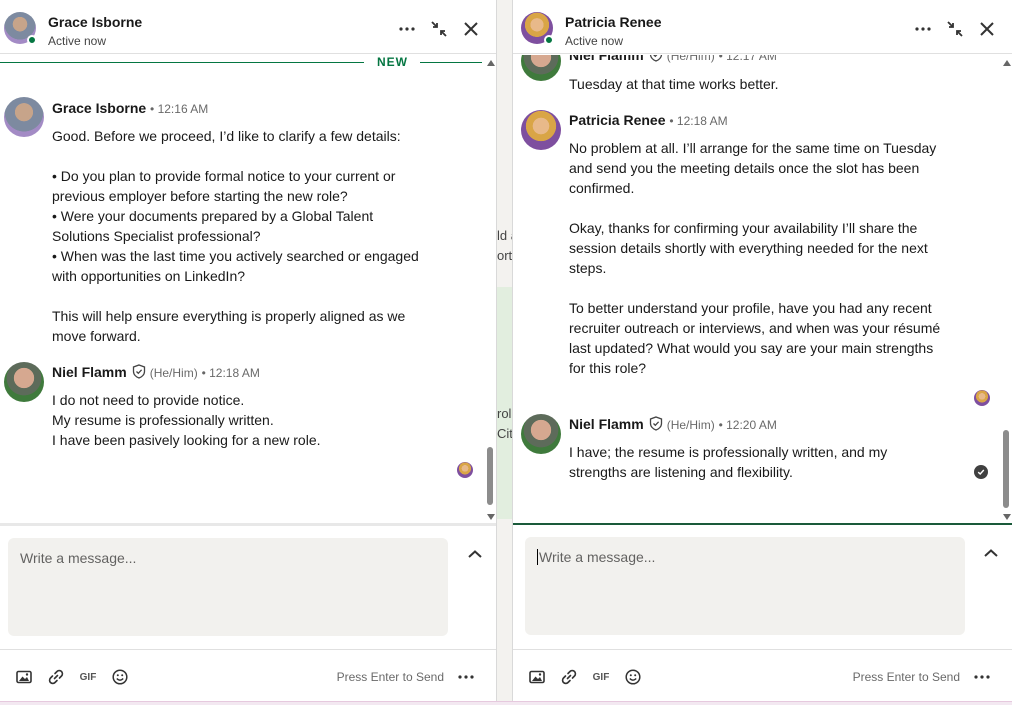  Describe the element at coordinates (505, 423) in the screenshot. I see `background-fragment: rol City` at that location.